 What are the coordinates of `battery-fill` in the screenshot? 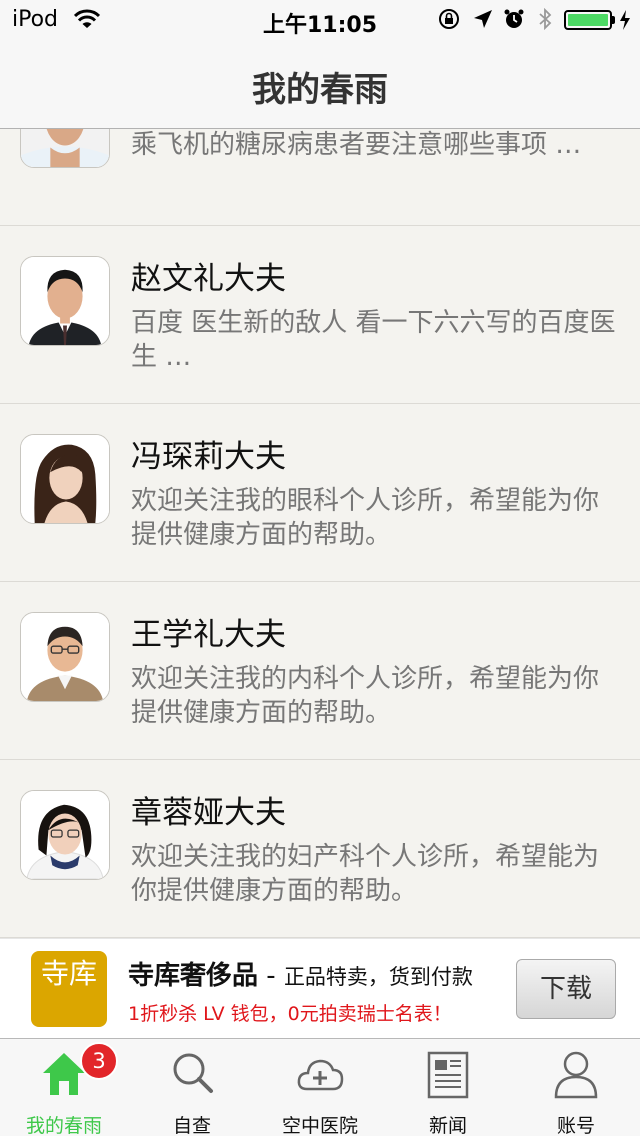 It's located at (588, 20).